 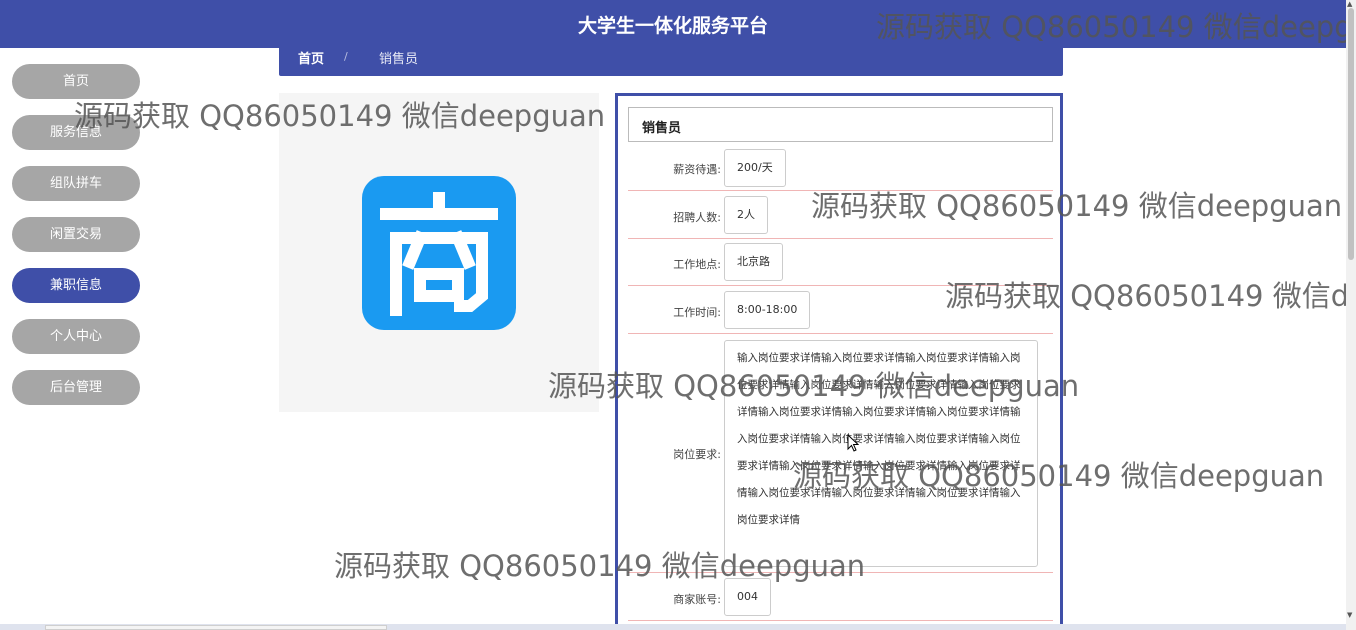 I want to click on location-value: 北京路, so click(x=753, y=262).